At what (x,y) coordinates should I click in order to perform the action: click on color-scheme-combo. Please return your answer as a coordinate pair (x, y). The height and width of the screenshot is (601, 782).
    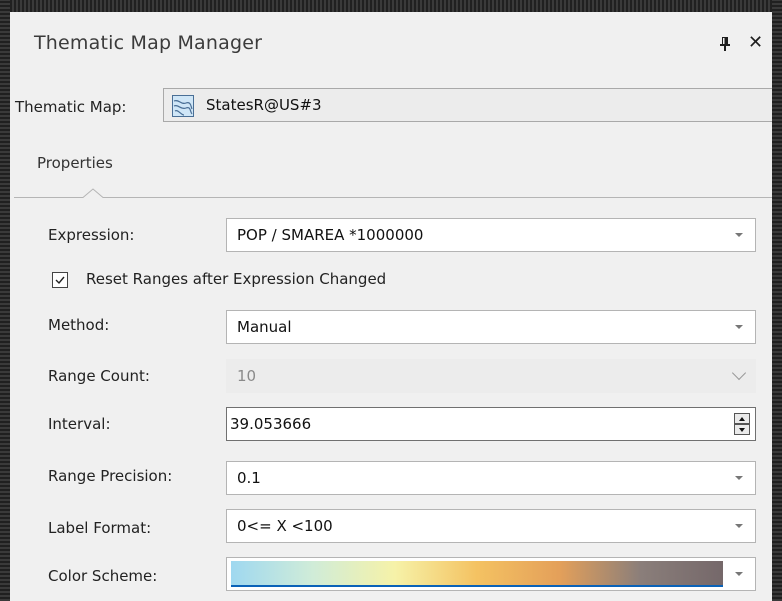
    Looking at the image, I should click on (491, 574).